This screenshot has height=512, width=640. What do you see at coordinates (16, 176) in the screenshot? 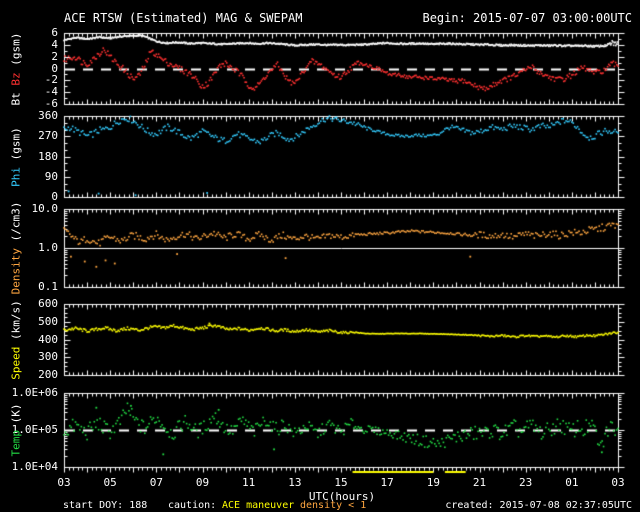
I see `axis-label-part: Phi` at bounding box center [16, 176].